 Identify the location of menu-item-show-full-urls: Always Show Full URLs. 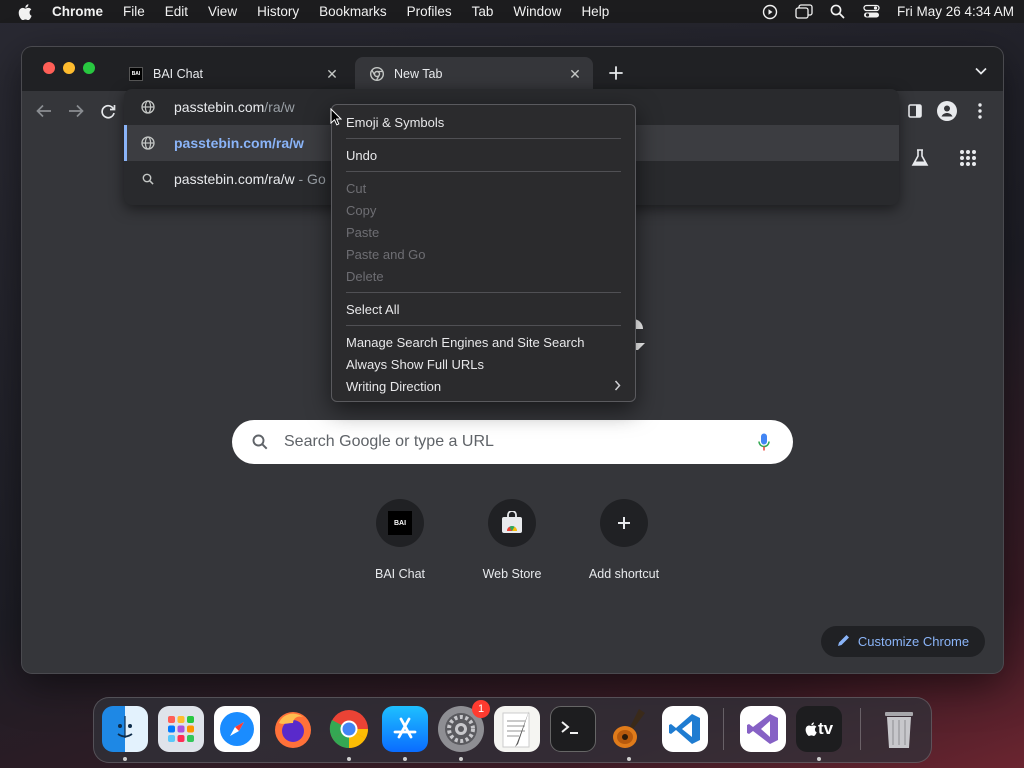
(483, 364).